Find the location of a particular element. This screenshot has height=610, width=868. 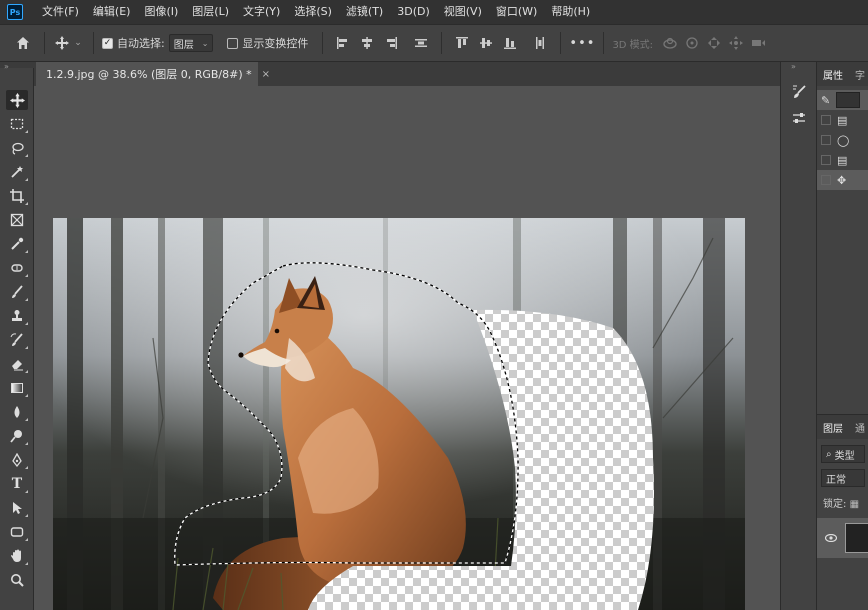

collapse-toolbar-icon: » is located at coordinates (6, 66).